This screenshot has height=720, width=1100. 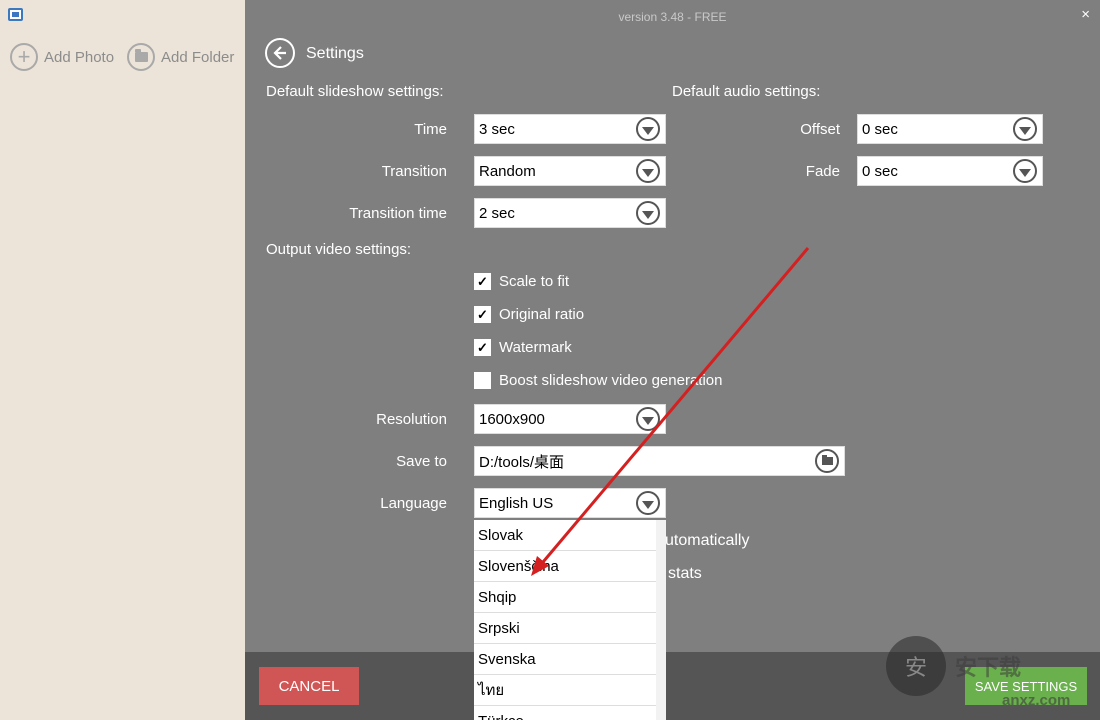 I want to click on annotation-arrow, so click(x=670, y=411).